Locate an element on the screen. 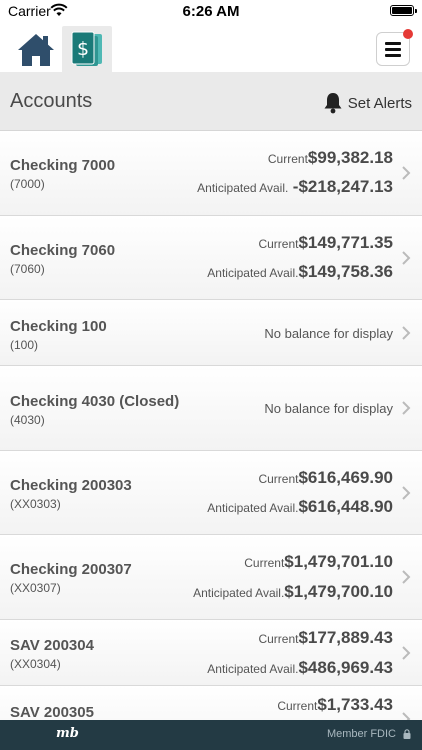  account-name: Checking 200307 is located at coordinates (71, 569).